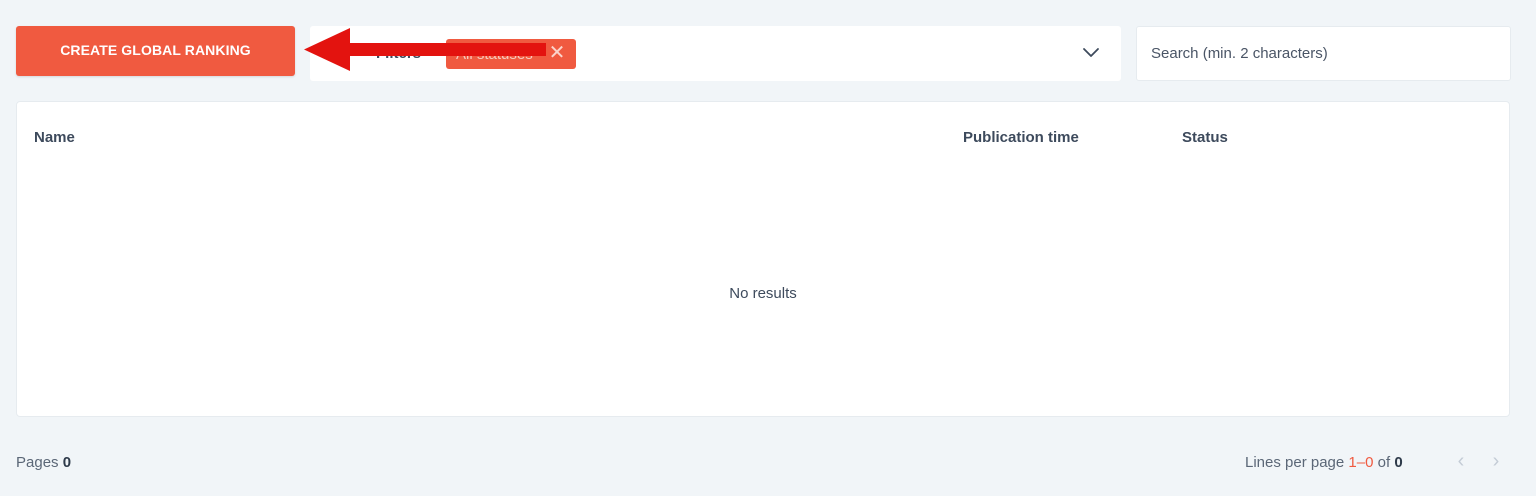 This screenshot has width=1536, height=496. What do you see at coordinates (37, 462) in the screenshot?
I see `pages-label: Pages` at bounding box center [37, 462].